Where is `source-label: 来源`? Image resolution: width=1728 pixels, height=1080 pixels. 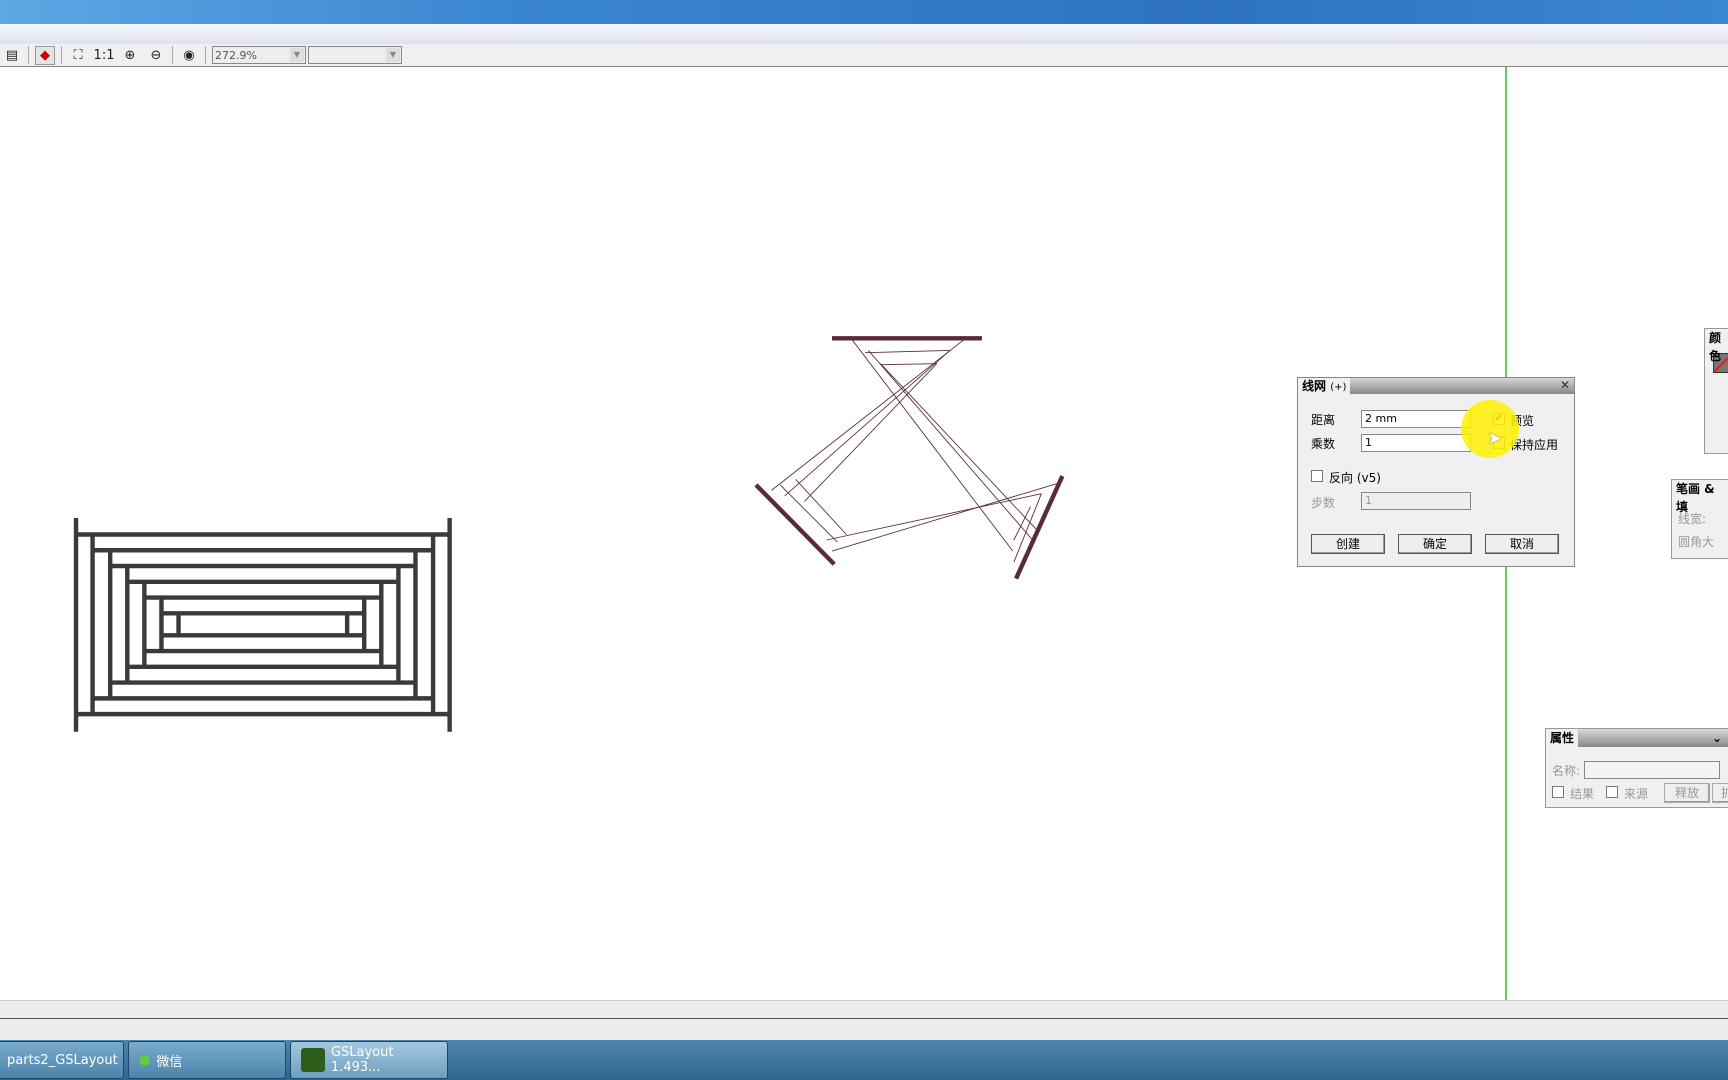 source-label: 来源 is located at coordinates (1636, 794).